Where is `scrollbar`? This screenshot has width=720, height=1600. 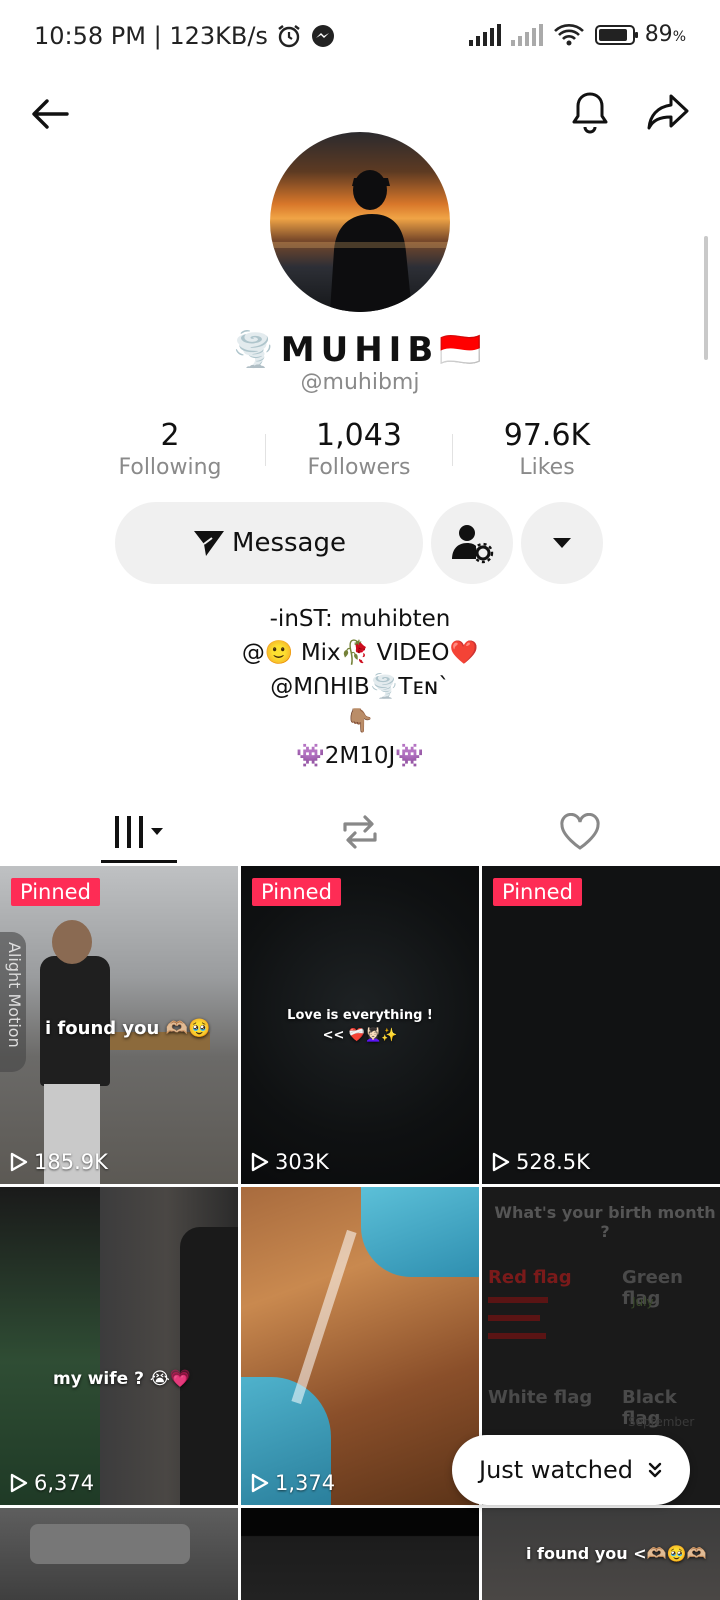
scrollbar is located at coordinates (706, 298).